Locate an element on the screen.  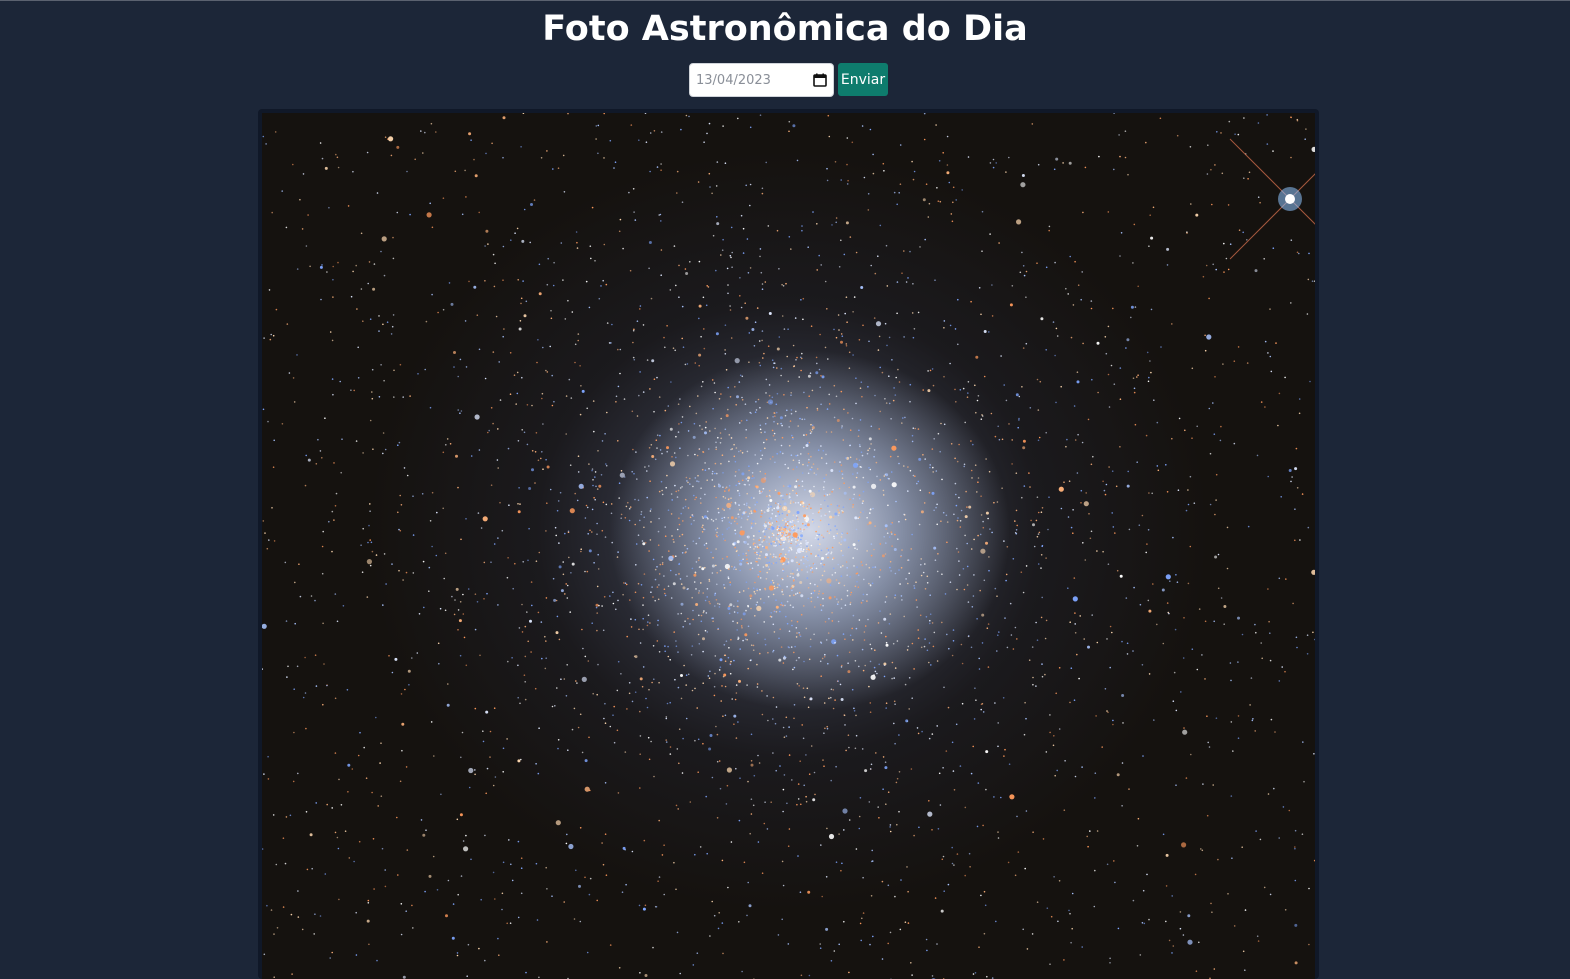
window-top-border is located at coordinates (785, 0).